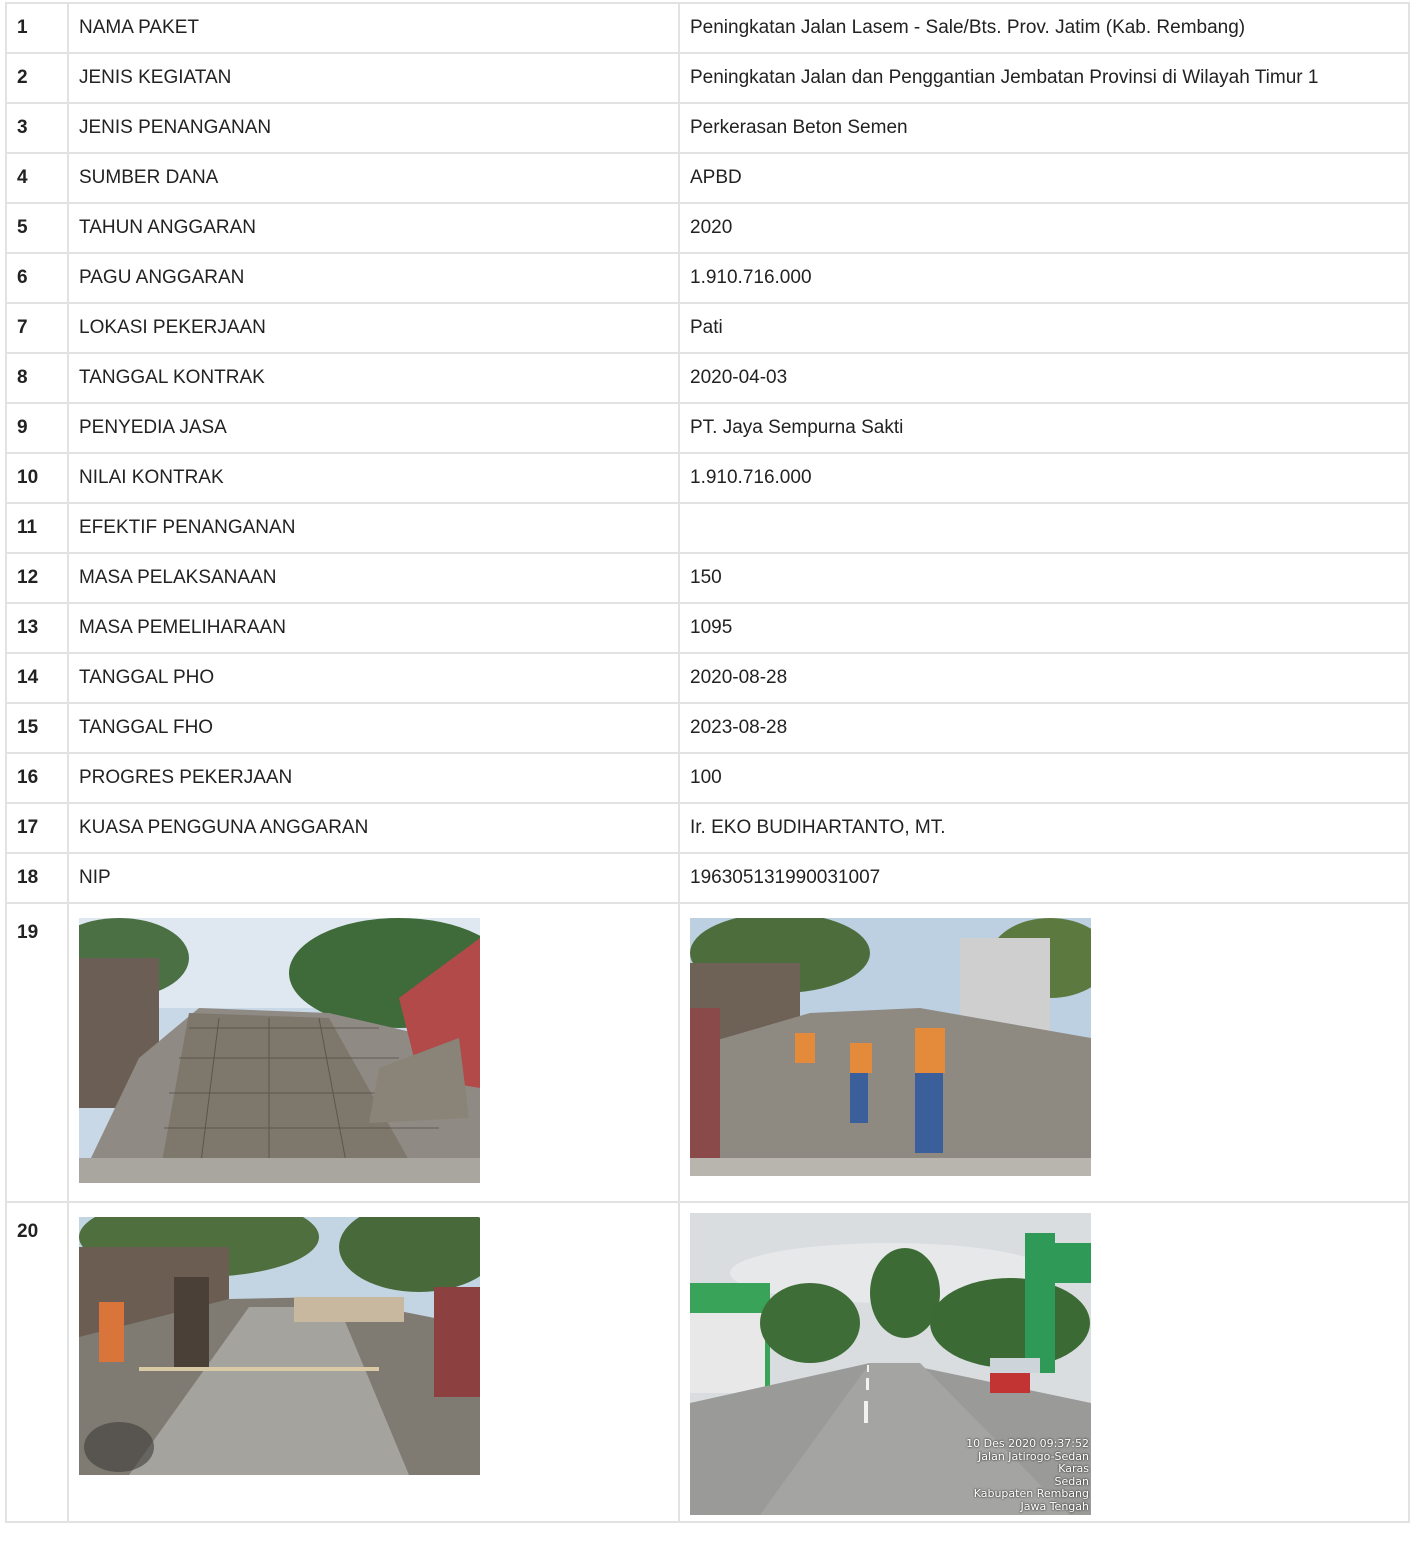 The height and width of the screenshot is (1544, 1413). What do you see at coordinates (1027, 1443) in the screenshot?
I see `timestamp-text: 10 Des 2020 09:37:52` at bounding box center [1027, 1443].